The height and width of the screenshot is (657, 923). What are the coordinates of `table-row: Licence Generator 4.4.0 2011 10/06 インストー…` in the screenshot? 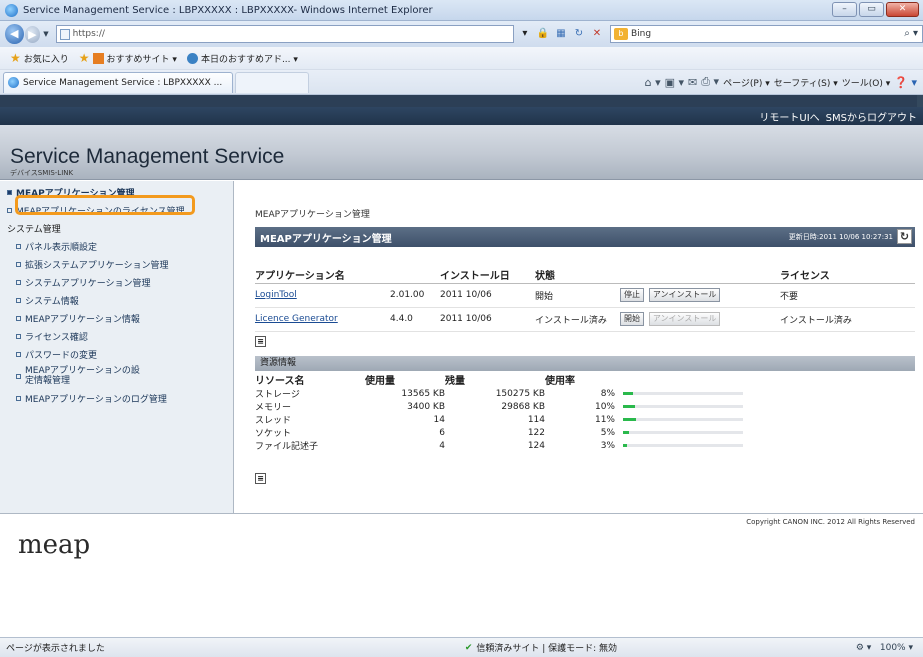 It's located at (585, 319).